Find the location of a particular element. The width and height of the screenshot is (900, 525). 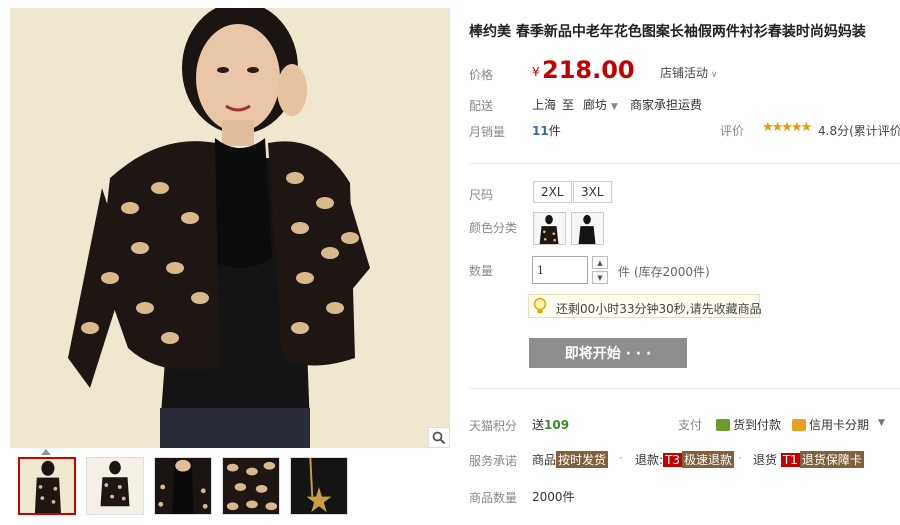

thumbnail-indicator is located at coordinates (46, 452).